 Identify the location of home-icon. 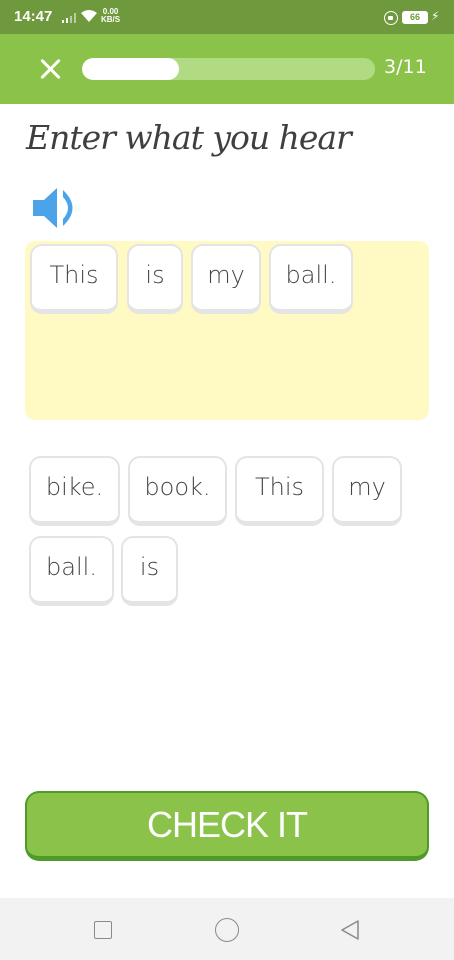
(227, 930).